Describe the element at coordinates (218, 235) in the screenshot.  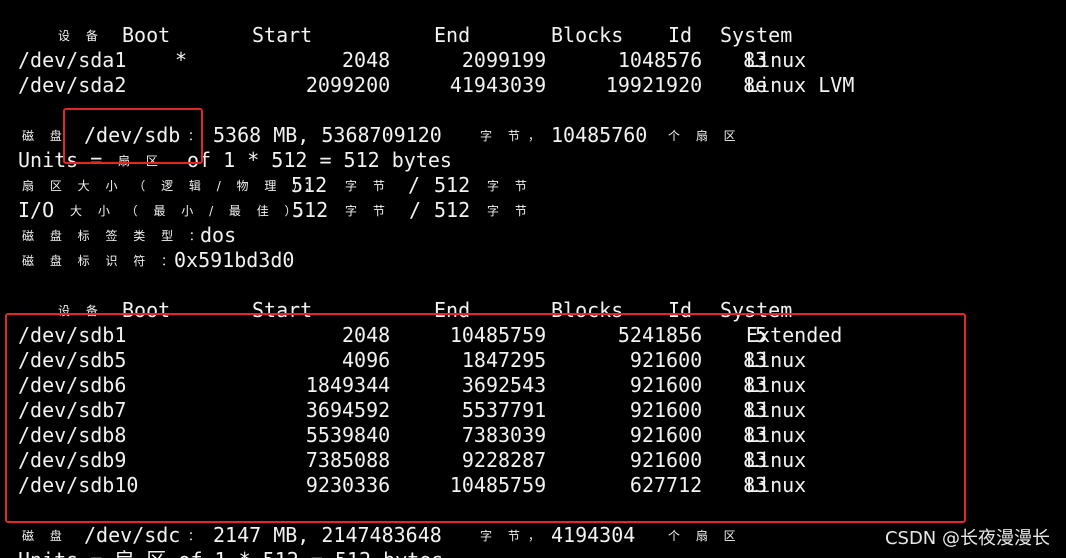
I see `label-type-value: dos` at that location.